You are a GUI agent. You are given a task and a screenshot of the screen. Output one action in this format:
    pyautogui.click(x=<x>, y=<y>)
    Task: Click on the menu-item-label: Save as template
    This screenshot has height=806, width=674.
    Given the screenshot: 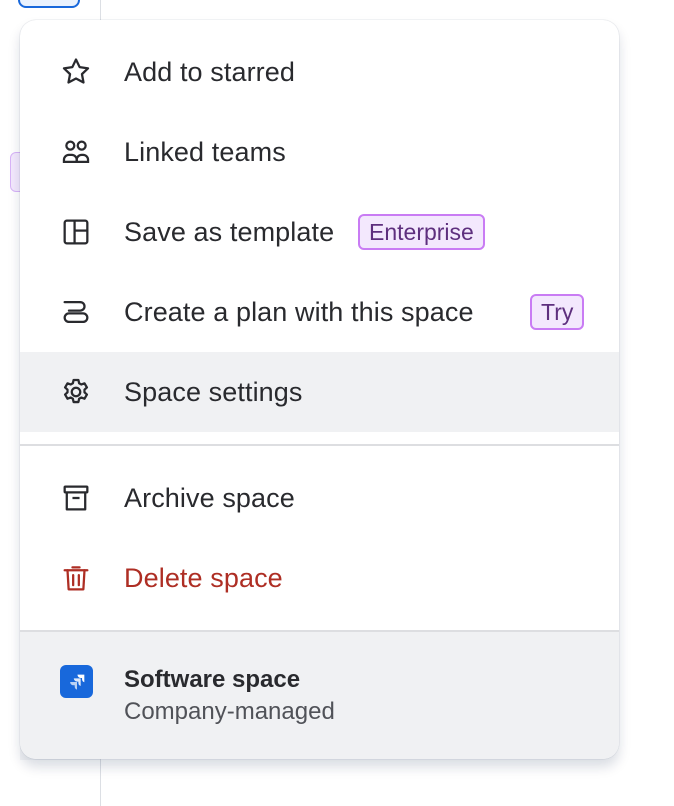 What is the action you would take?
    pyautogui.click(x=229, y=231)
    